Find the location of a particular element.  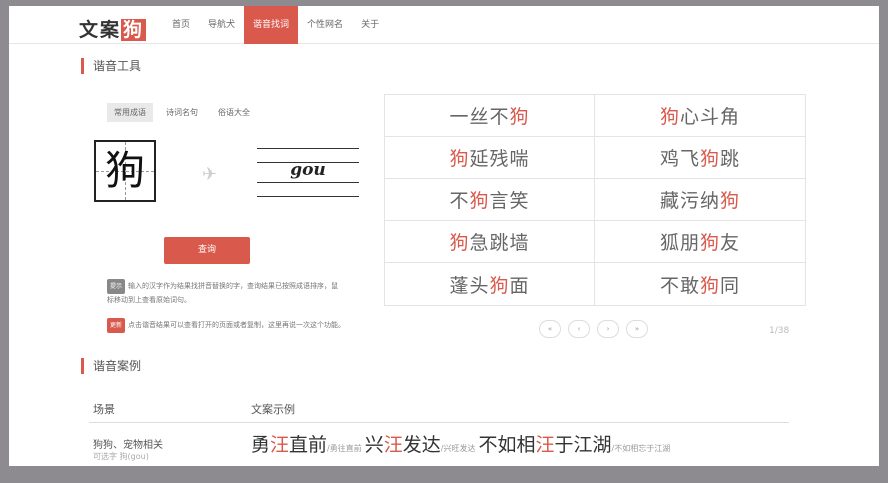

result-text: 同 is located at coordinates (730, 285).